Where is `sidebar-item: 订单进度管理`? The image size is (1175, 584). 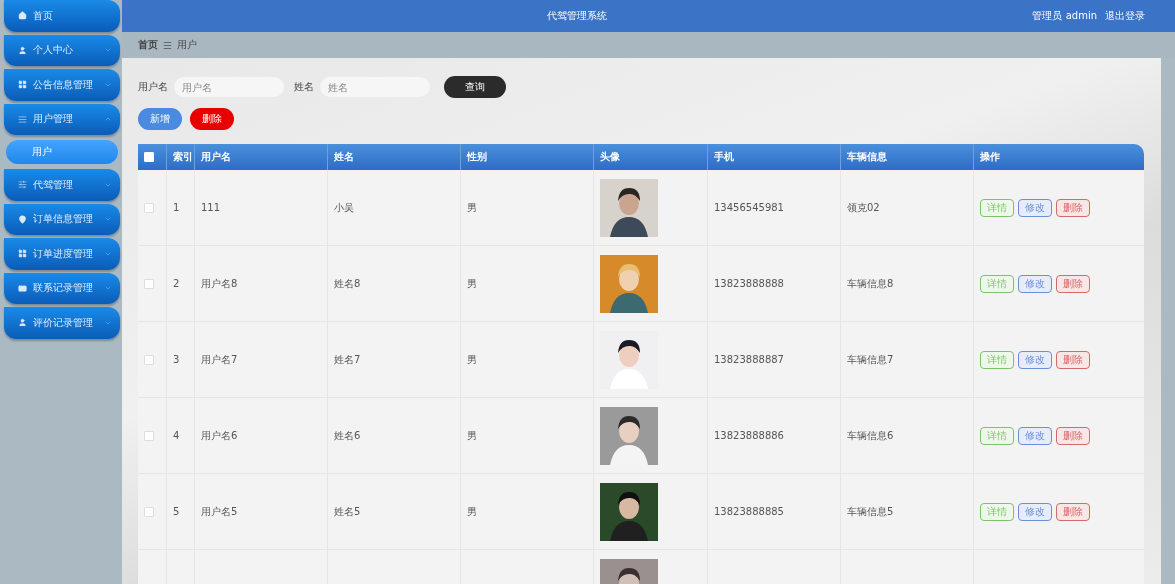 sidebar-item: 订单进度管理 is located at coordinates (62, 254).